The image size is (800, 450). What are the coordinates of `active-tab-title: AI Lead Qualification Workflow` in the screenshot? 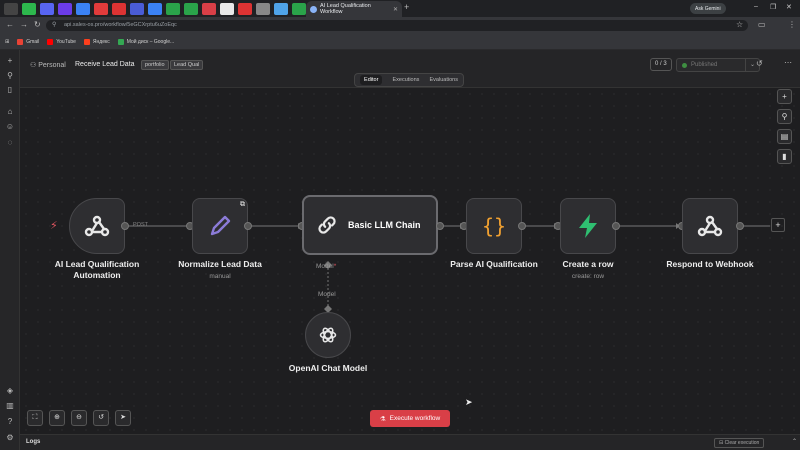 It's located at (345, 9).